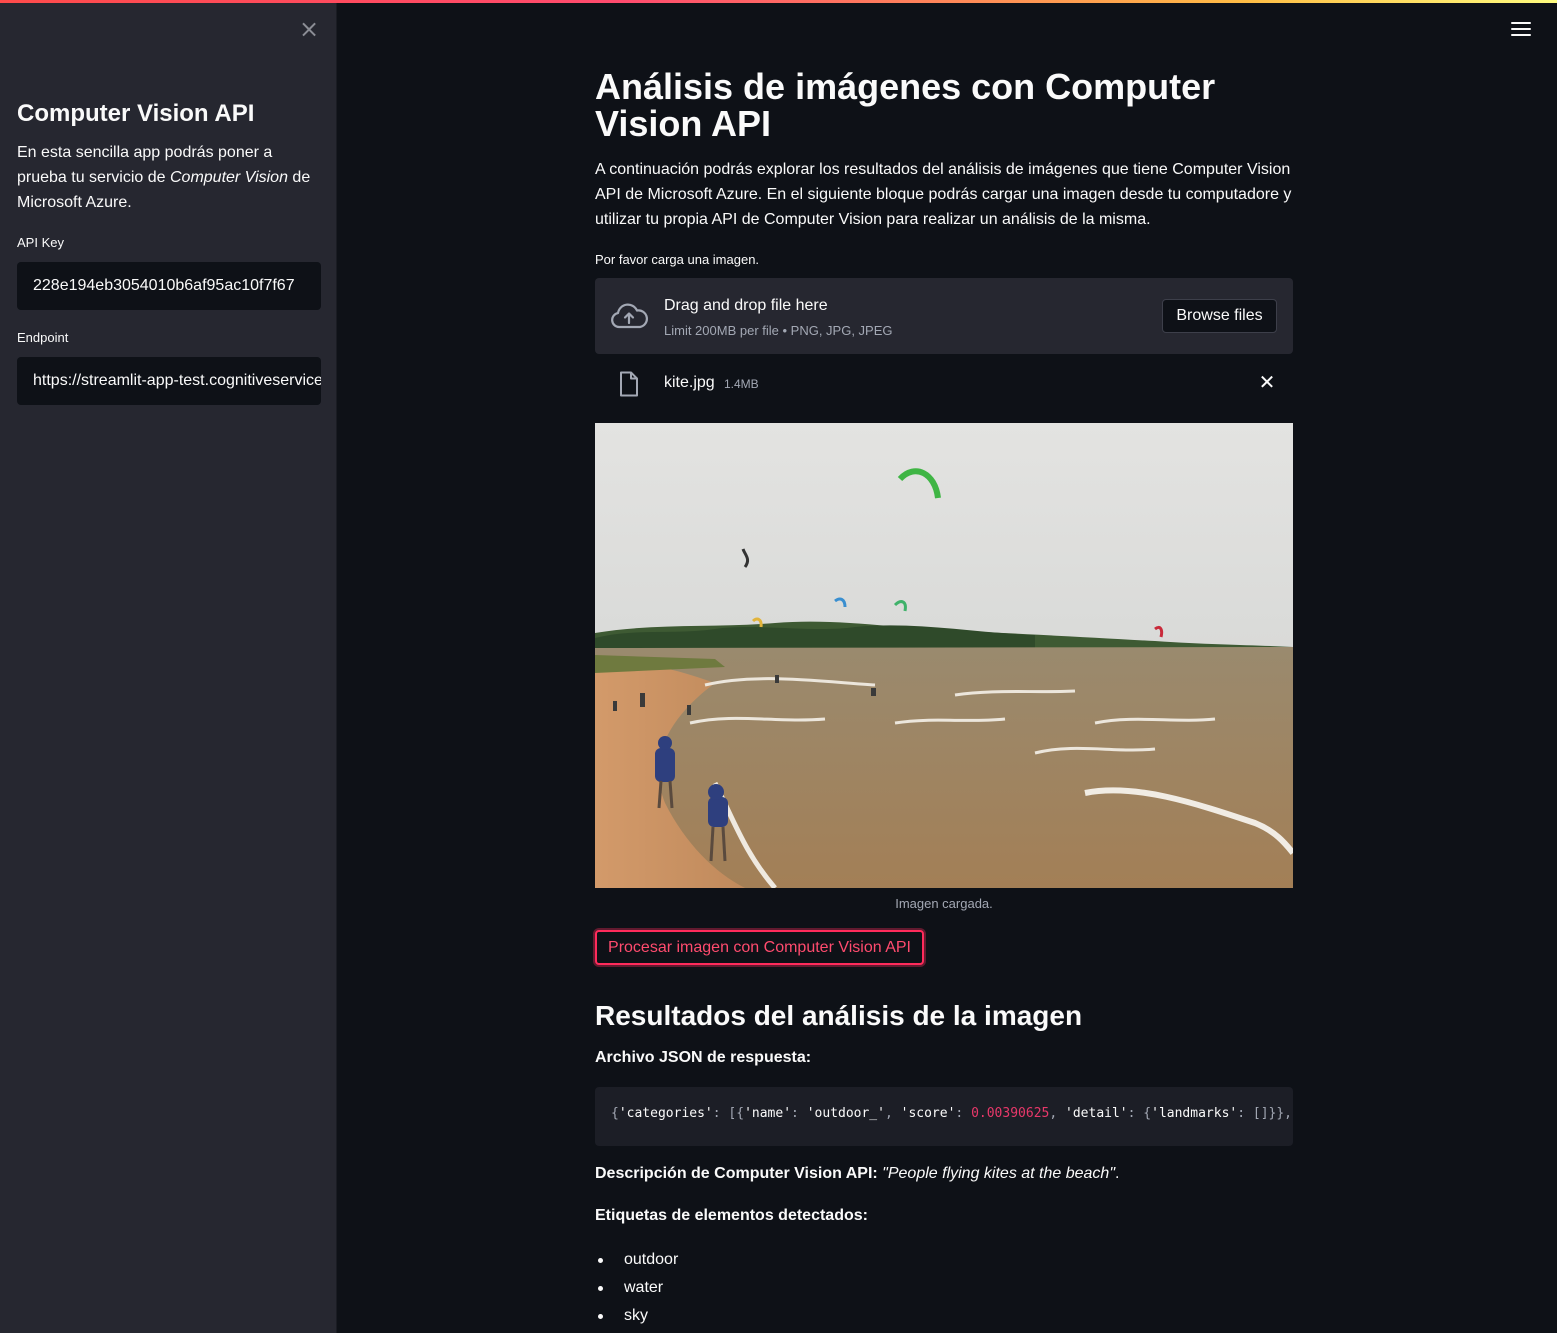 The width and height of the screenshot is (1557, 1333). Describe the element at coordinates (40, 242) in the screenshot. I see `api-key-label: API Key` at that location.